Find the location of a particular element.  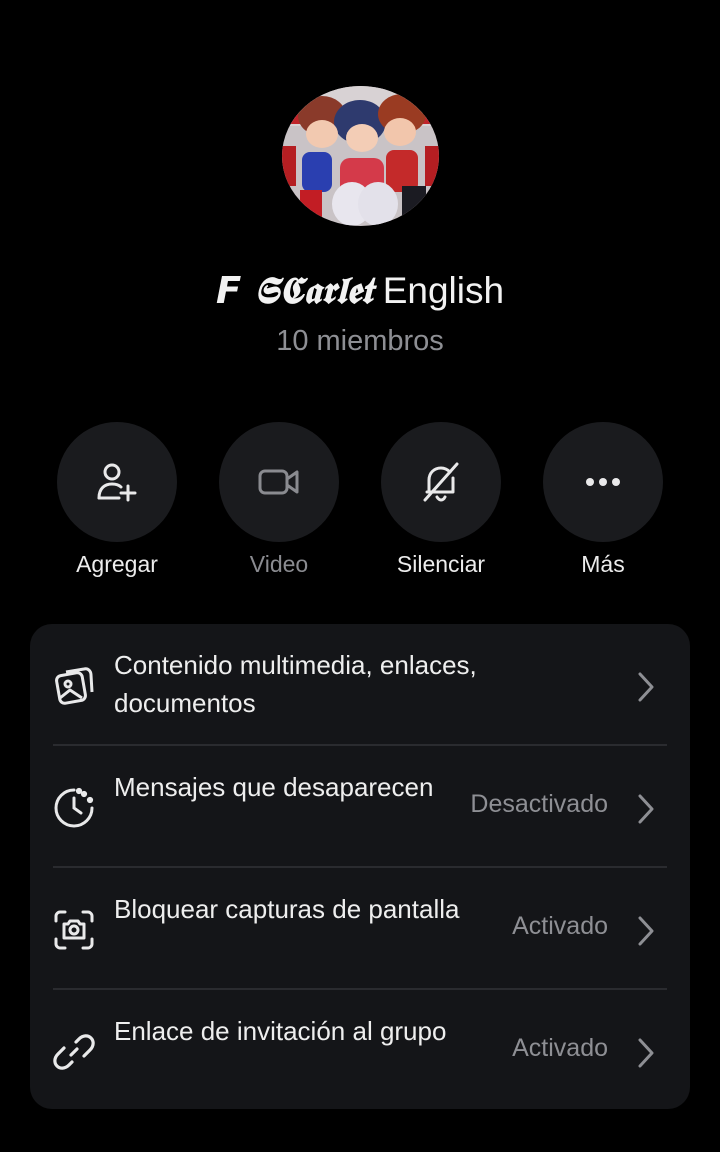

more-label: Más is located at coordinates (603, 564).